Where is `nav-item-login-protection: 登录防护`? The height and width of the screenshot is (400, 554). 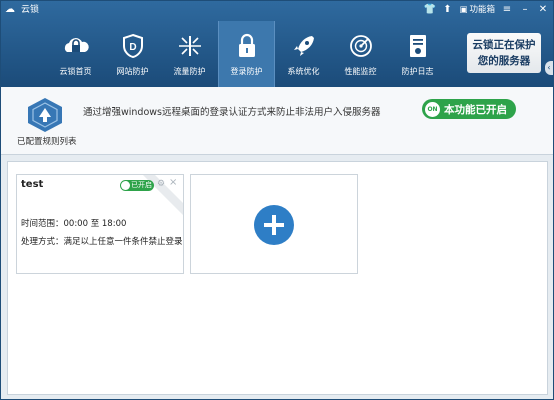
nav-item-login-protection: 登录防护 is located at coordinates (246, 54).